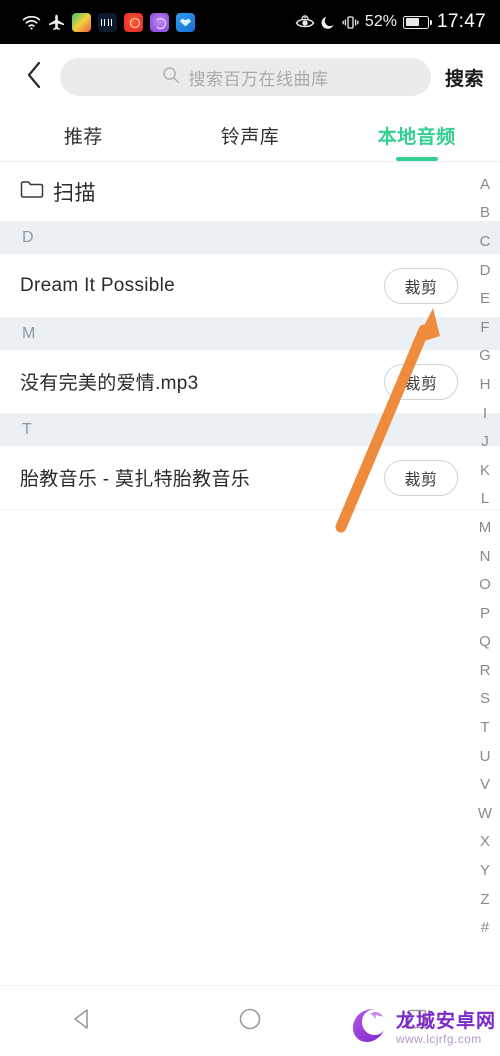 The image size is (500, 1056). I want to click on battery-percent-label: 52%, so click(380, 21).